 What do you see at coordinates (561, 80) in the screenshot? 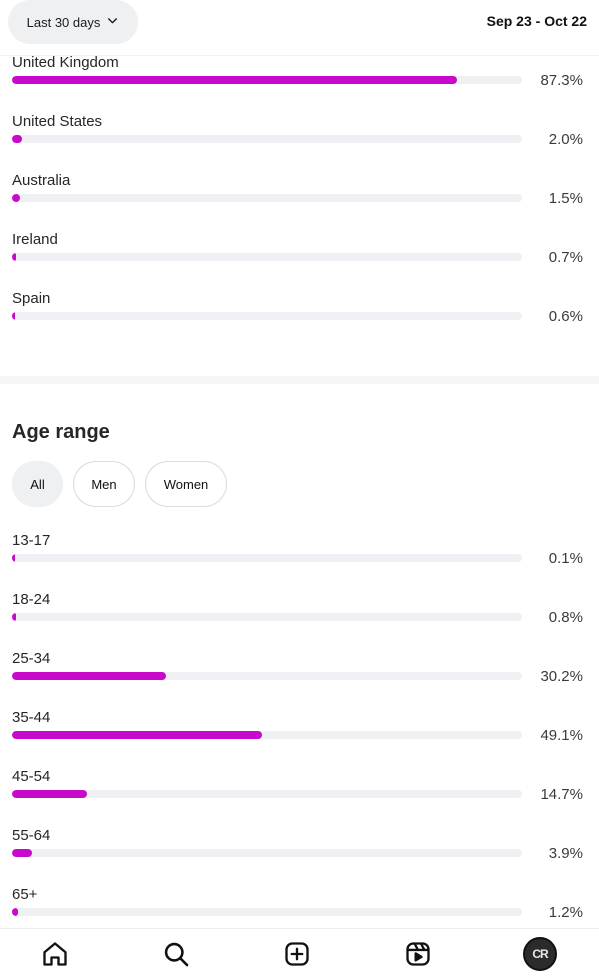
I see `location-percent: 87.3%` at bounding box center [561, 80].